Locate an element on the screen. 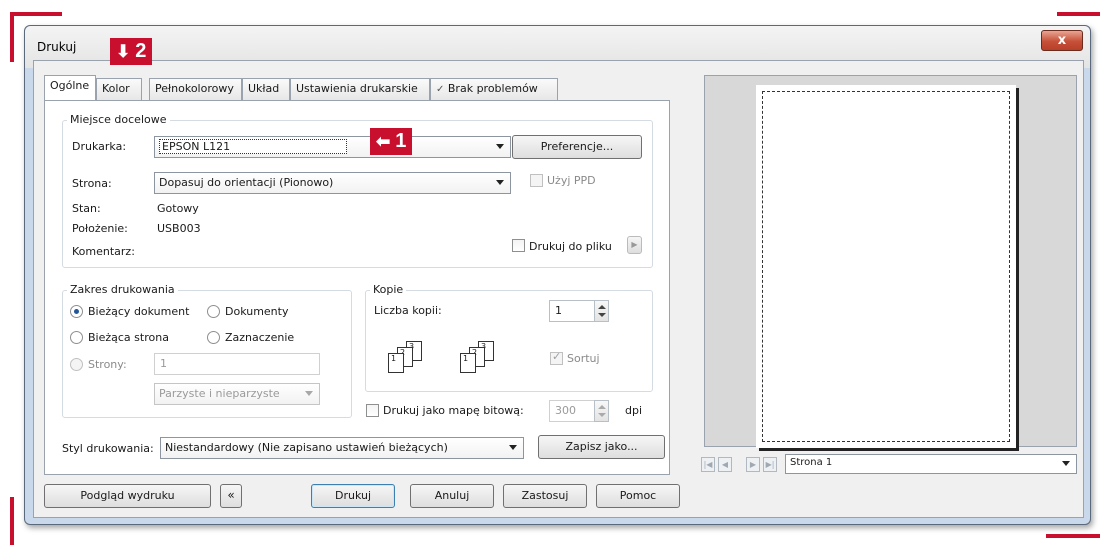  tab-color: Kolor is located at coordinates (119, 89).